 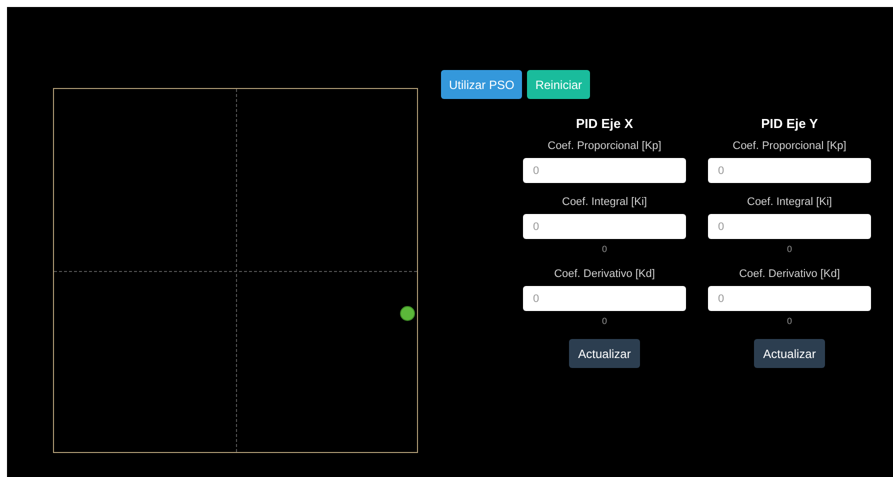 I want to click on controller-title: PID Eje Y, so click(x=789, y=124).